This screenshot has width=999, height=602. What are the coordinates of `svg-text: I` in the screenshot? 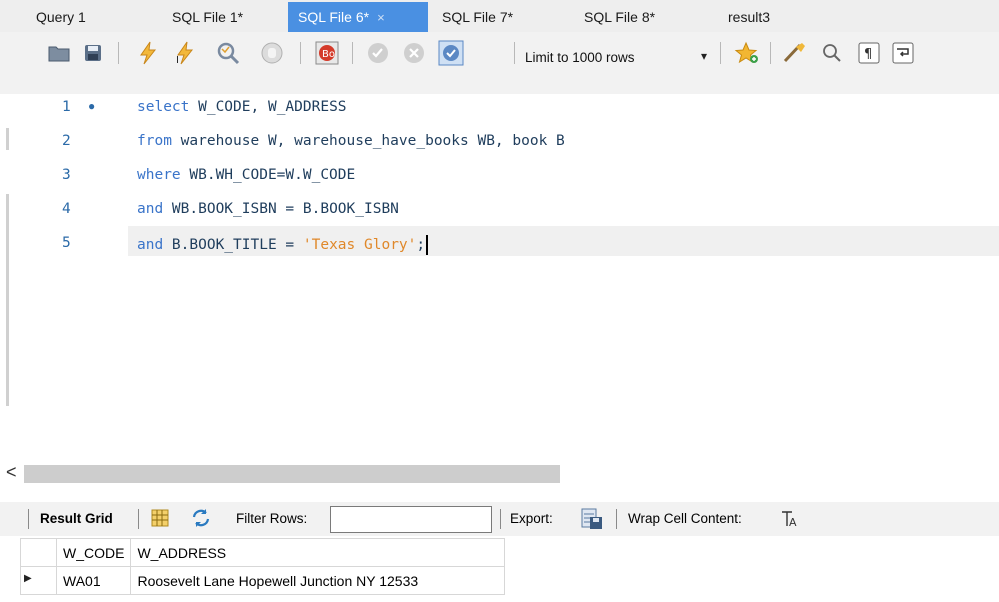 It's located at (177, 60).